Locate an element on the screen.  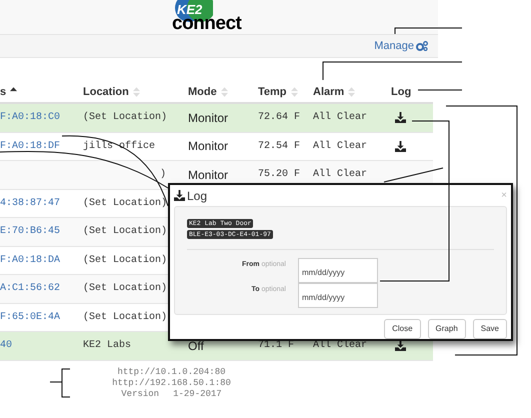
column-header: Temp is located at coordinates (277, 92).